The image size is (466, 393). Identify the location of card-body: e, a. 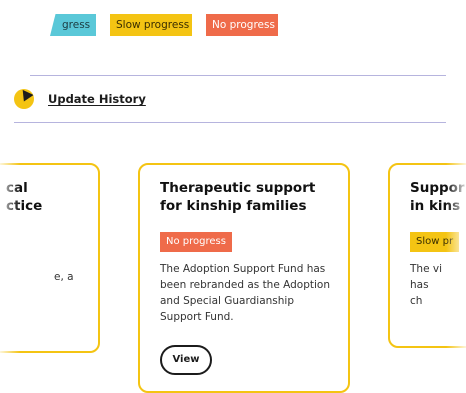
(64, 277).